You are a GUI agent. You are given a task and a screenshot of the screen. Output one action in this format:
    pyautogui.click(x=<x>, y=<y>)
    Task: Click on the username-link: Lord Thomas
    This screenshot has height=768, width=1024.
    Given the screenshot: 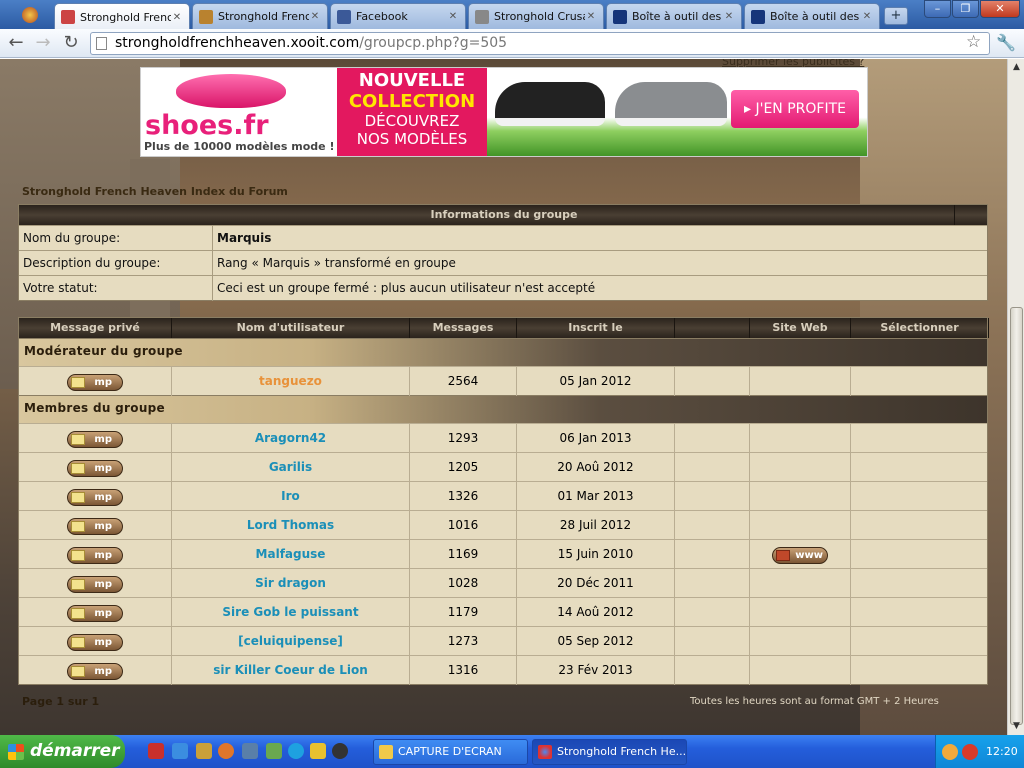 What is the action you would take?
    pyautogui.click(x=291, y=525)
    